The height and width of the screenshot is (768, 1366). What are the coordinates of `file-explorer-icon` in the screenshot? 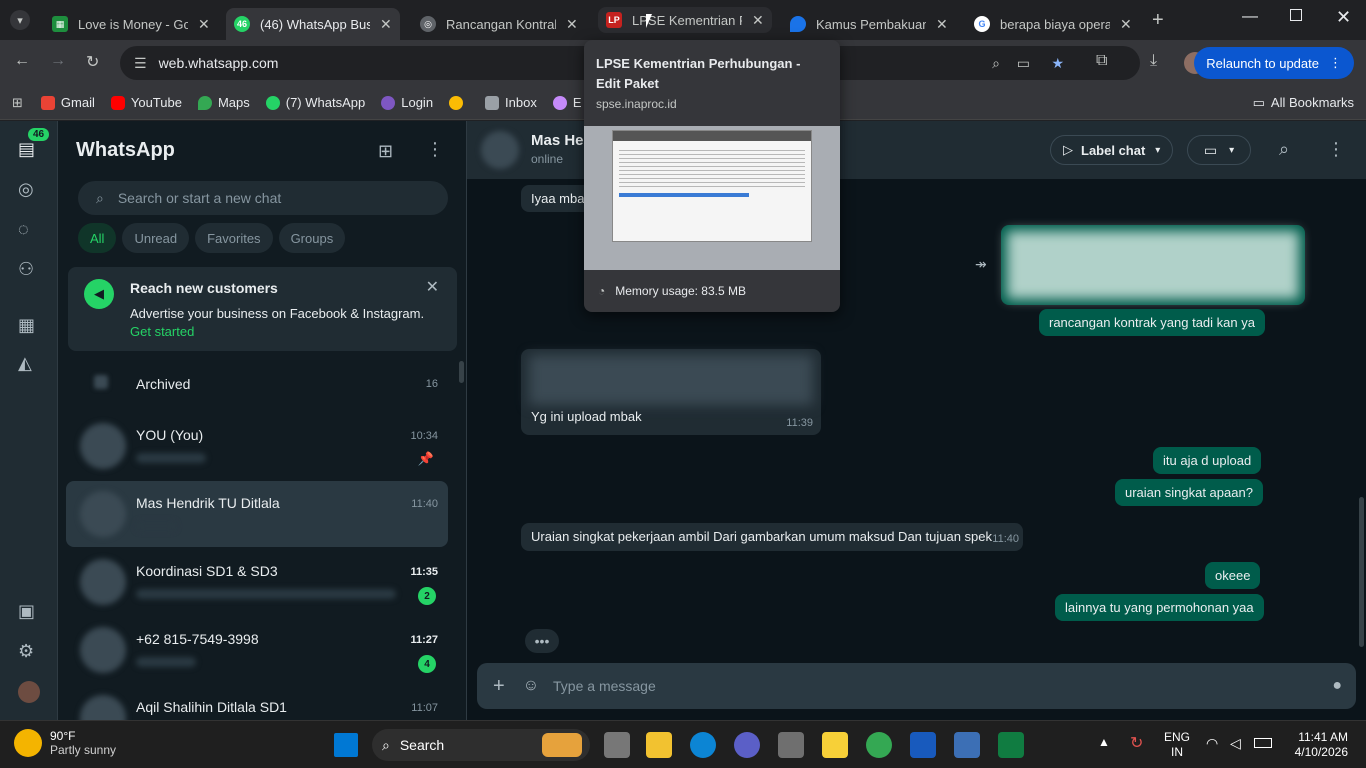 It's located at (659, 745).